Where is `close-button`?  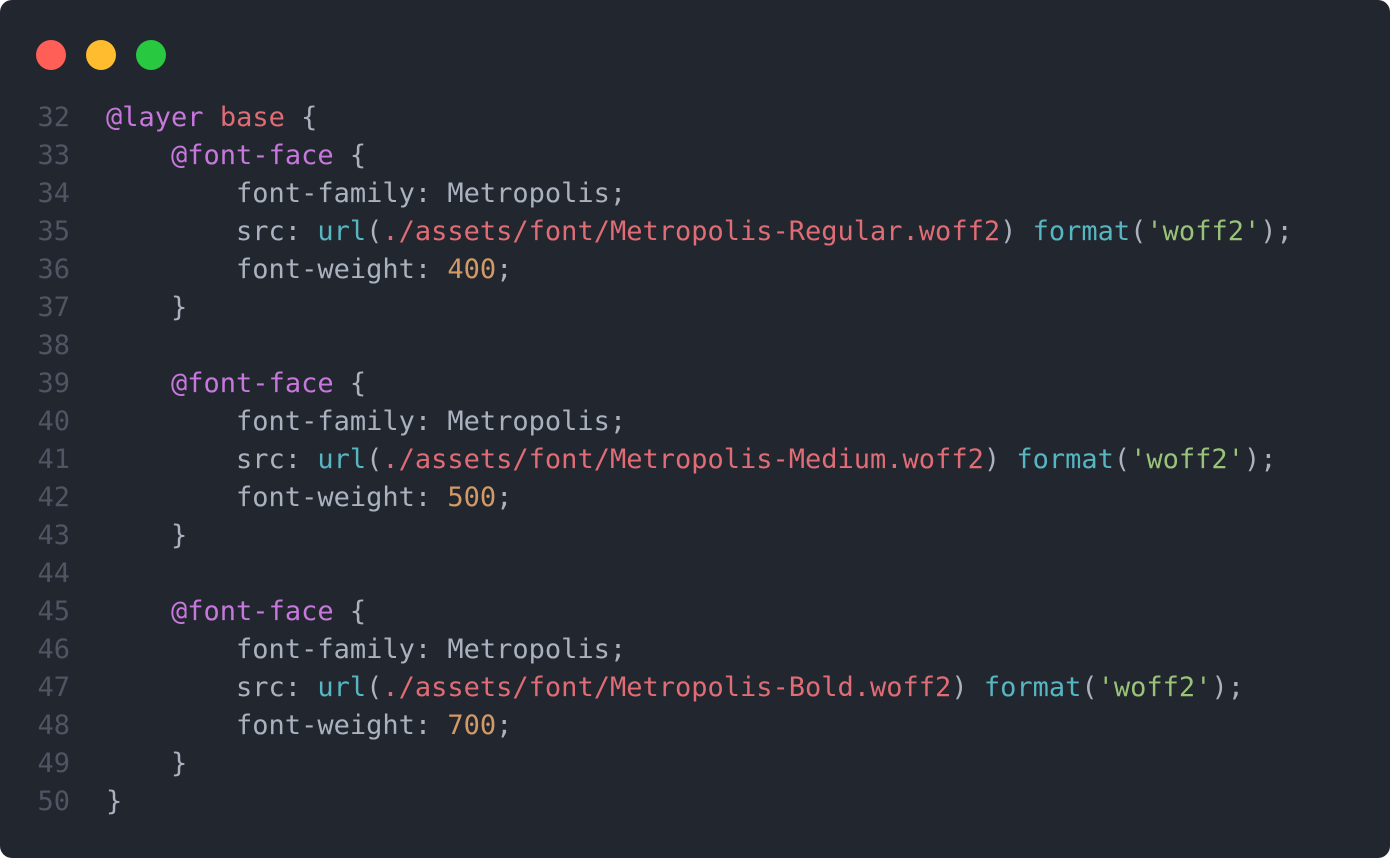
close-button is located at coordinates (51, 55).